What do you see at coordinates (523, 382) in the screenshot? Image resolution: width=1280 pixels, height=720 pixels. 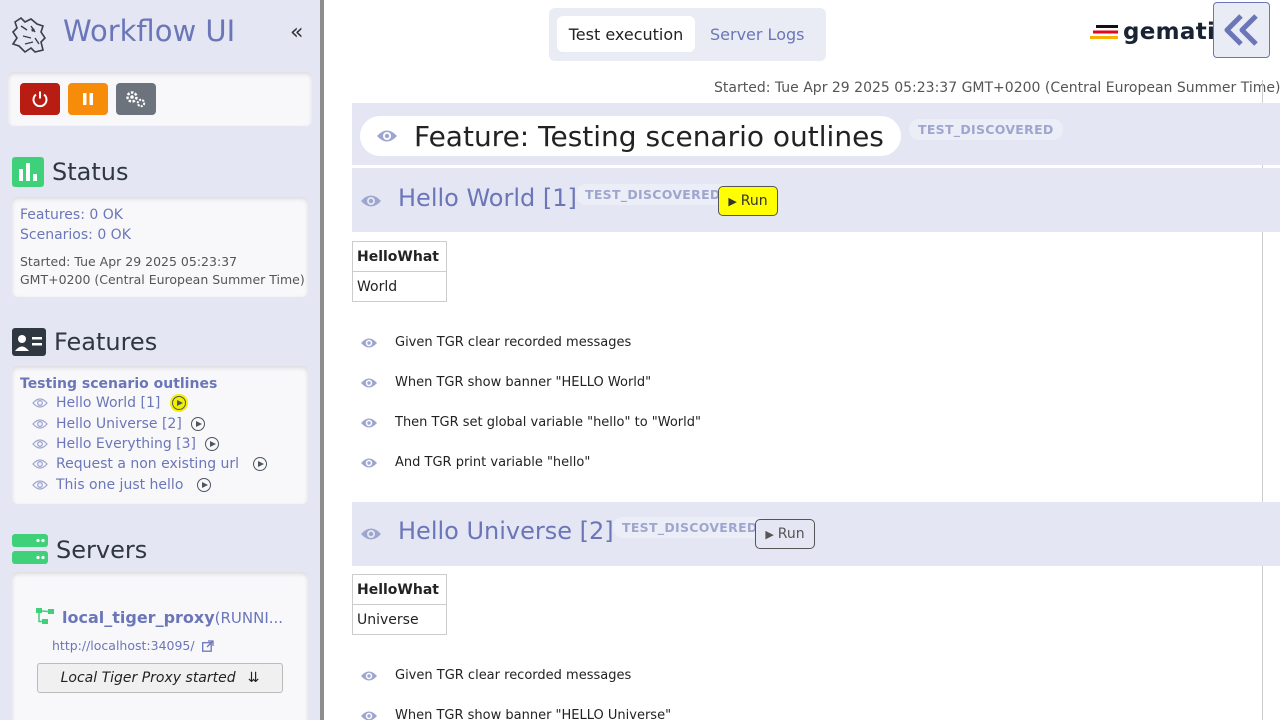 I see `step-text: When TGR show banner "HELLO World"` at bounding box center [523, 382].